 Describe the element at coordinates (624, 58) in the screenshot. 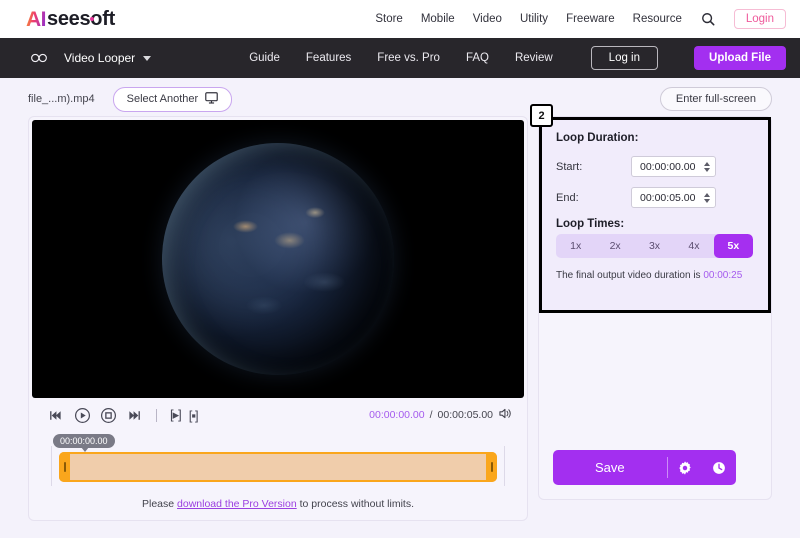

I see `nav-login-button: Log in` at that location.